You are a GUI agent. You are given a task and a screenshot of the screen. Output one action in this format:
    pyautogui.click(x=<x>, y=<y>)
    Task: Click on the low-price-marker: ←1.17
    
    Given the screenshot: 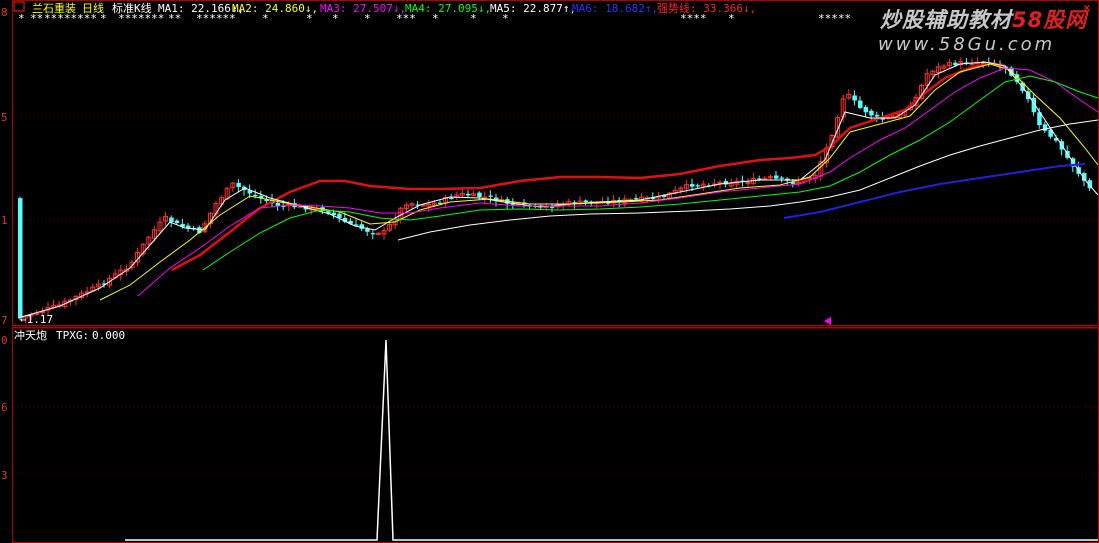 What is the action you would take?
    pyautogui.click(x=36, y=319)
    